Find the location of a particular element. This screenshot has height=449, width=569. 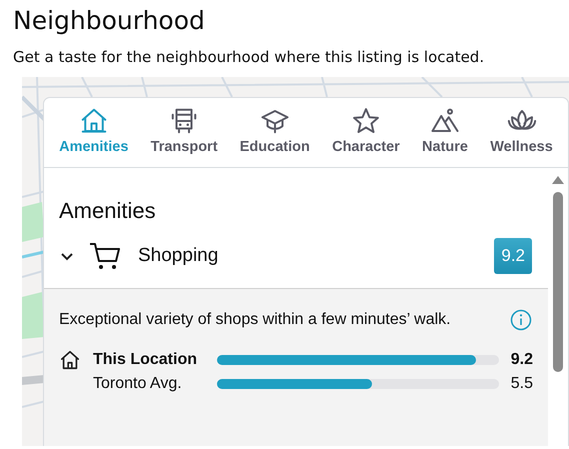

comparison-label: Toronto Avg. is located at coordinates (138, 384).